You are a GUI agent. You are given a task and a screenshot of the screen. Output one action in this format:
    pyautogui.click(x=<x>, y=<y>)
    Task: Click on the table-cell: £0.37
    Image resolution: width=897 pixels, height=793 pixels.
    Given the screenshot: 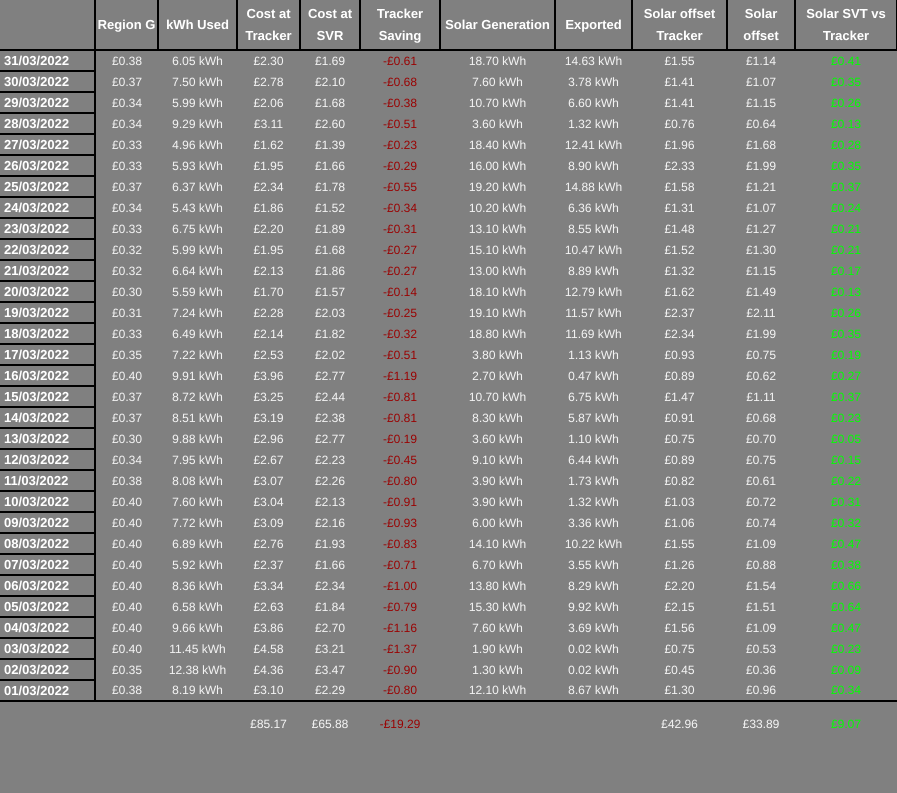 What is the action you would take?
    pyautogui.click(x=126, y=396)
    